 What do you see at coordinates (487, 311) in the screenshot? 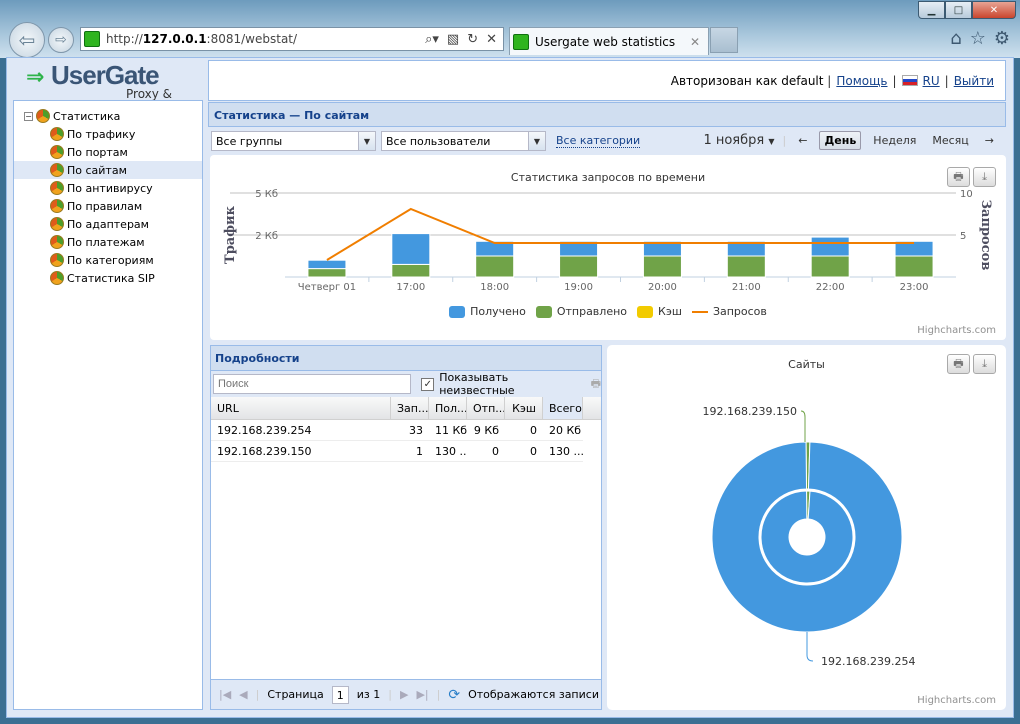
I see `legend-item-received: Получено` at bounding box center [487, 311].